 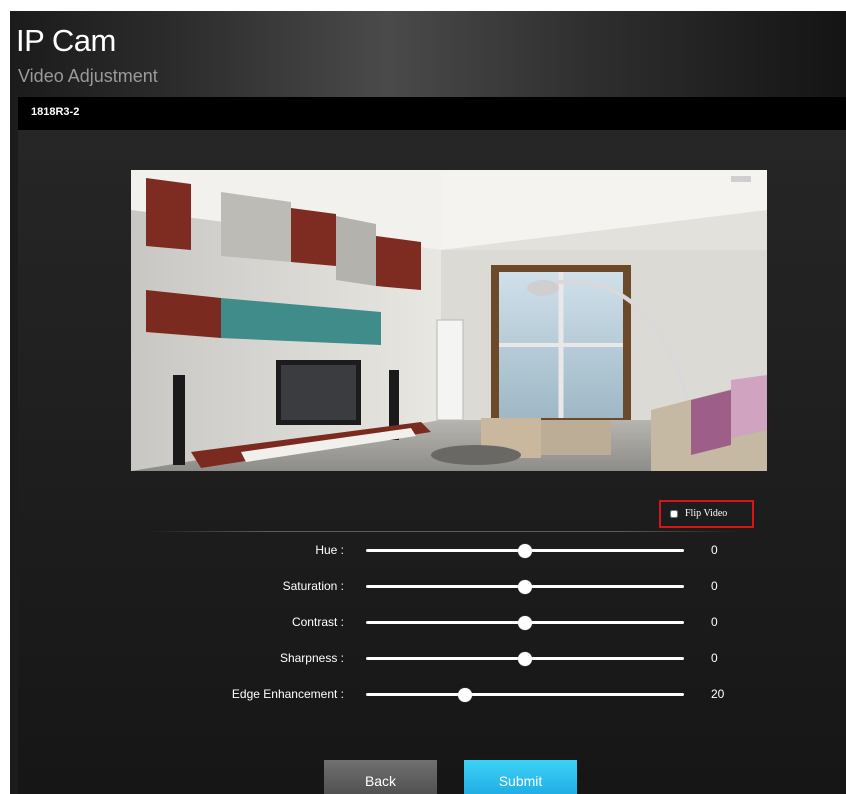 I want to click on slider-row-contrast: Contrast : 0, so click(x=432, y=622).